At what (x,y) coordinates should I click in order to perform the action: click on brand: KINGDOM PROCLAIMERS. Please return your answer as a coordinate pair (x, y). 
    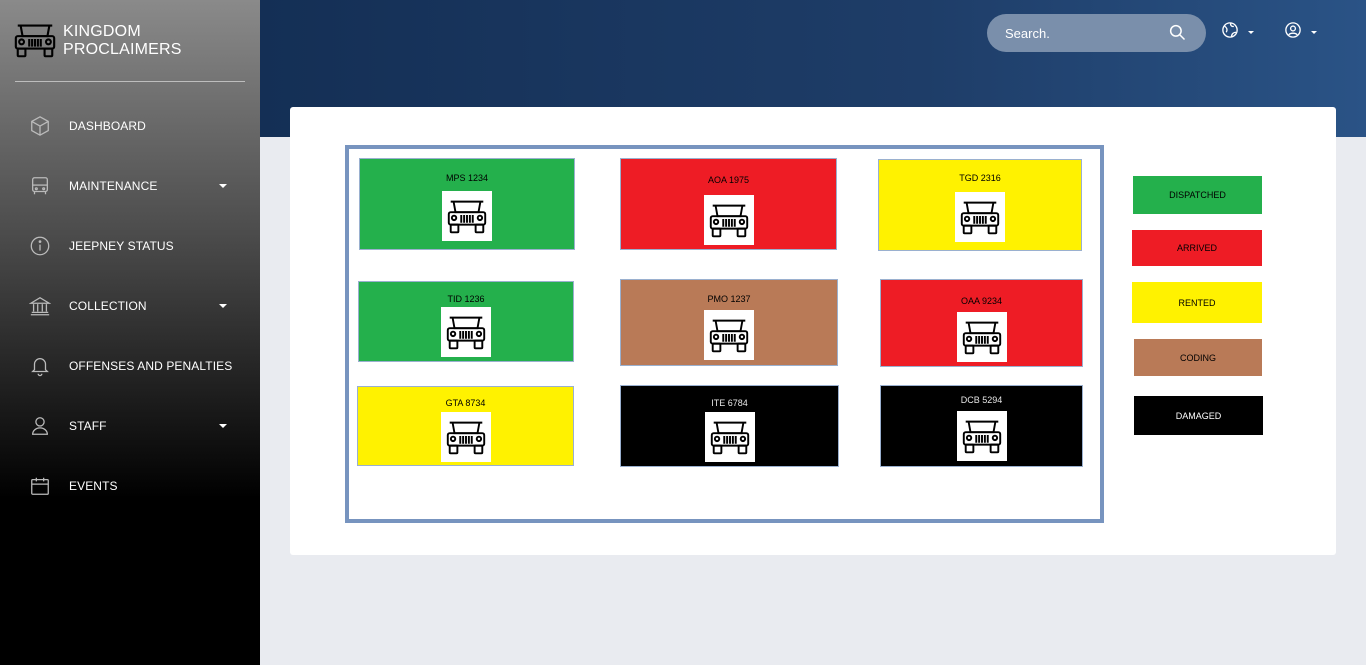
    Looking at the image, I should click on (136, 41).